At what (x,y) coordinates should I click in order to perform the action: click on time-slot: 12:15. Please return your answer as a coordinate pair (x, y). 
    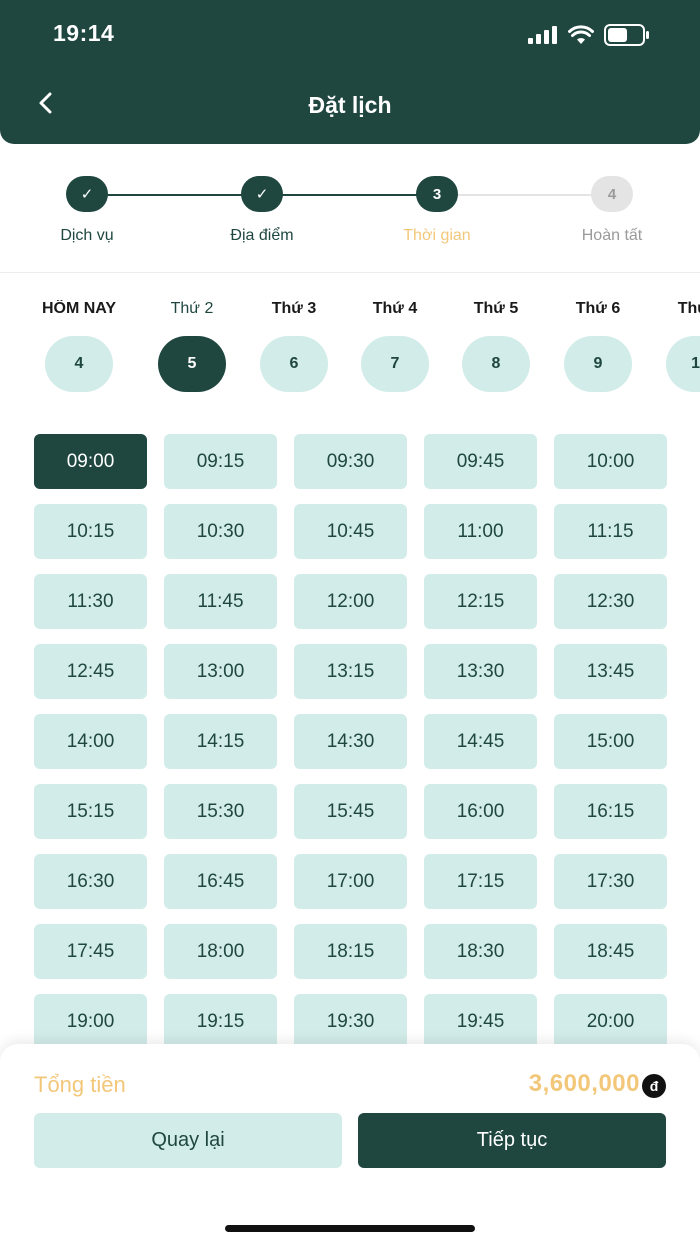
    Looking at the image, I should click on (480, 601).